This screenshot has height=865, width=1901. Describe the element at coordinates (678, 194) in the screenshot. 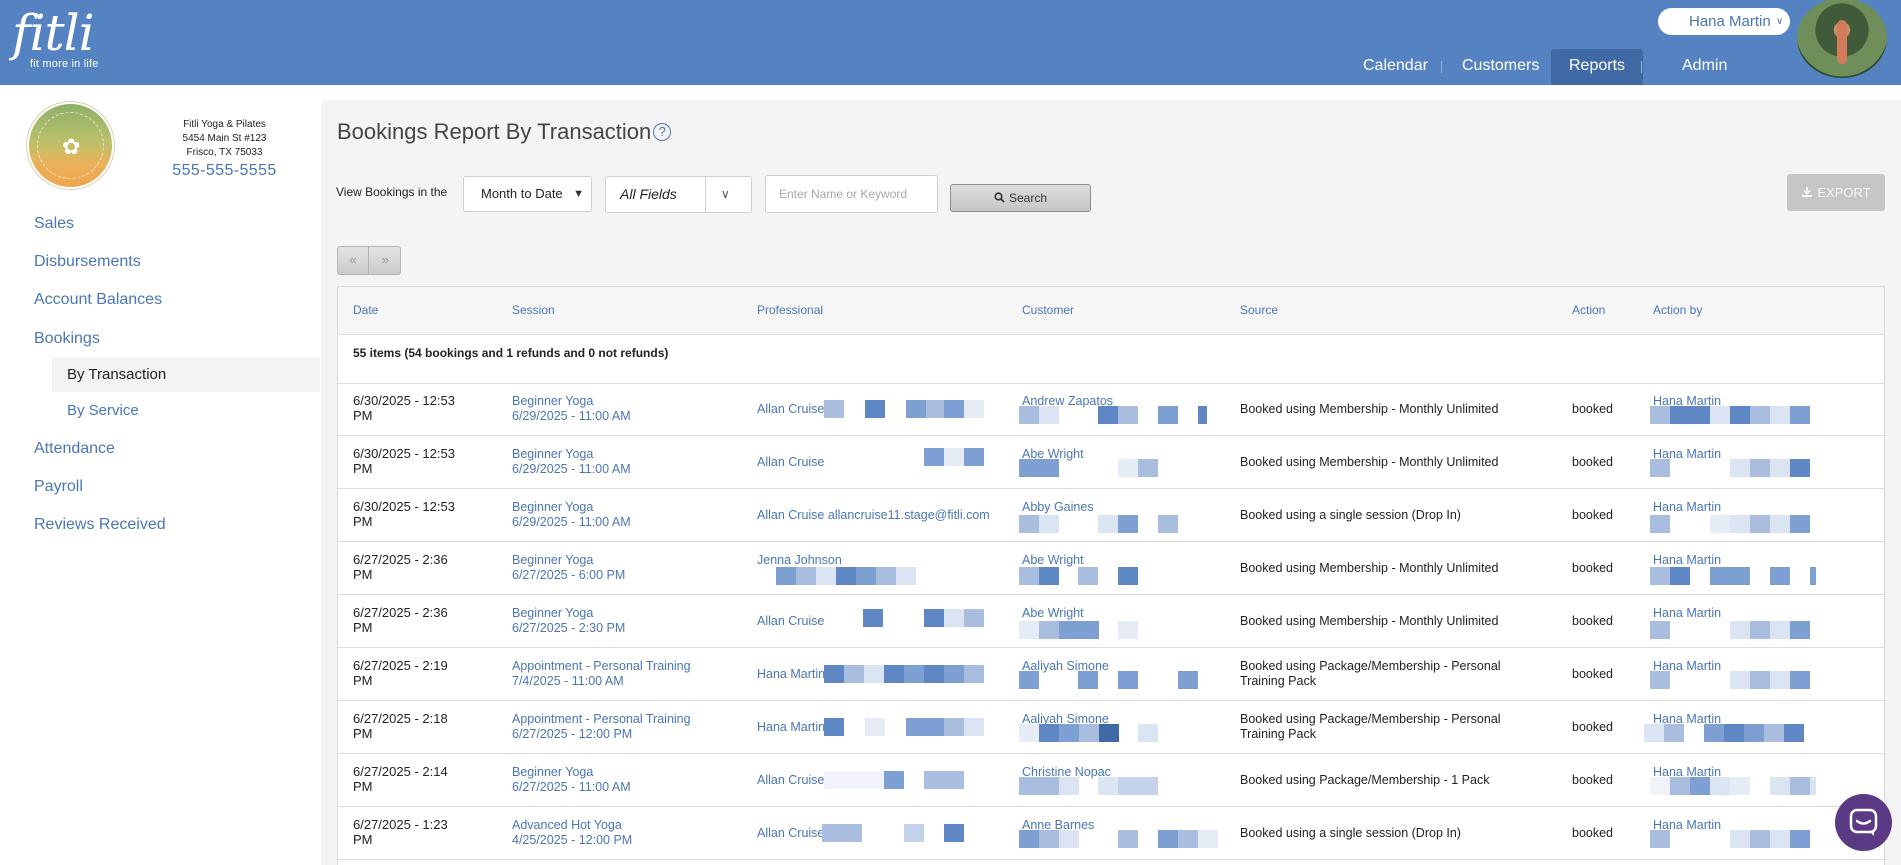

I see `fields-select: All Fields ∨` at that location.